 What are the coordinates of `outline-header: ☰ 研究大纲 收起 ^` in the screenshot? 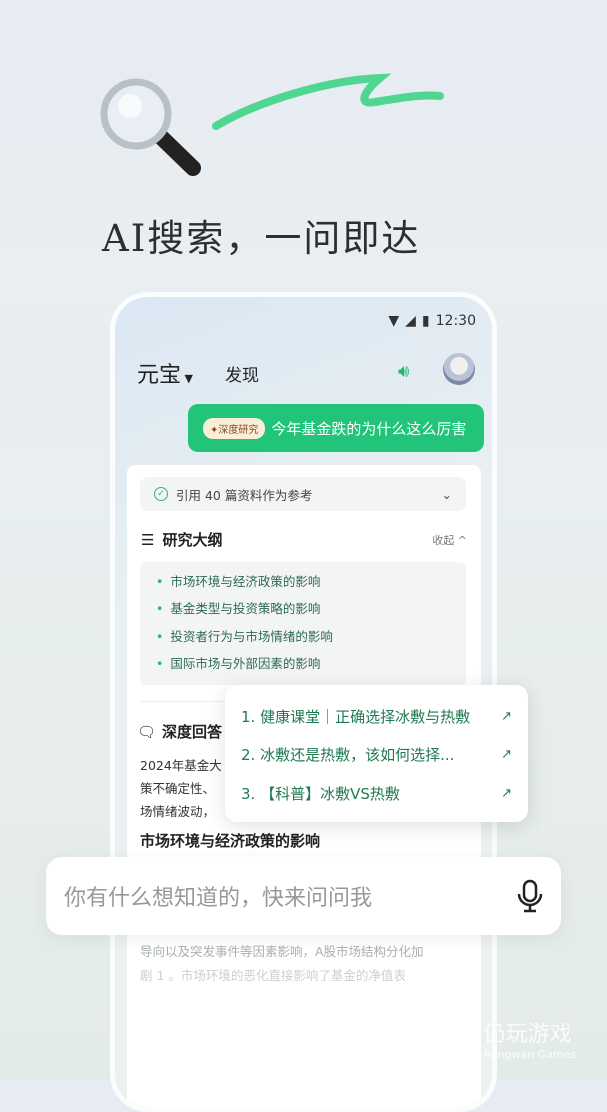 It's located at (304, 539).